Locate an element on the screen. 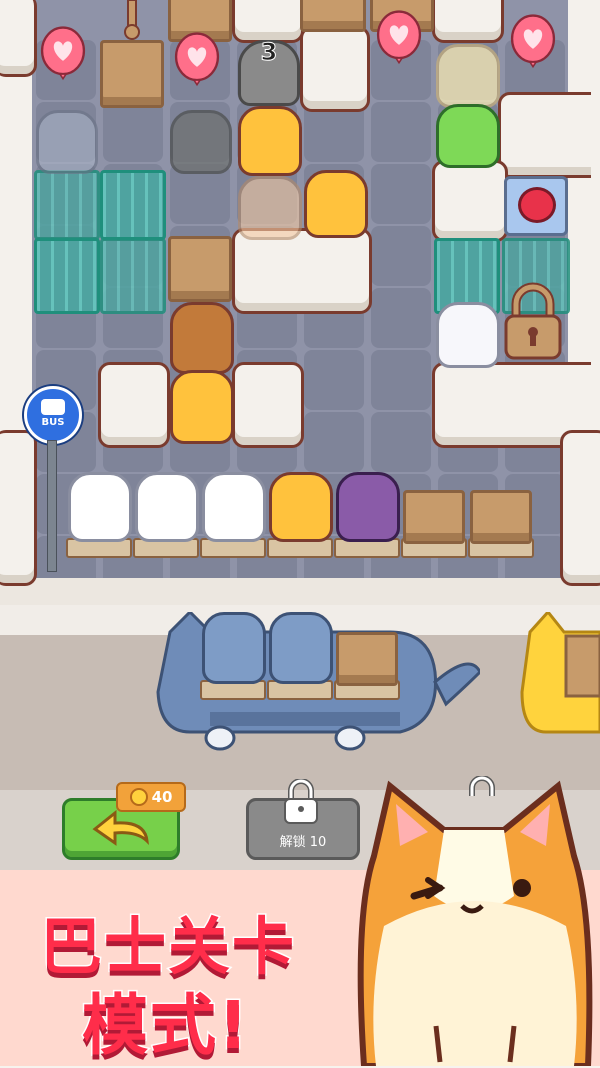 The image size is (600, 1068). unlock-label: 解锁 10 is located at coordinates (303, 842).